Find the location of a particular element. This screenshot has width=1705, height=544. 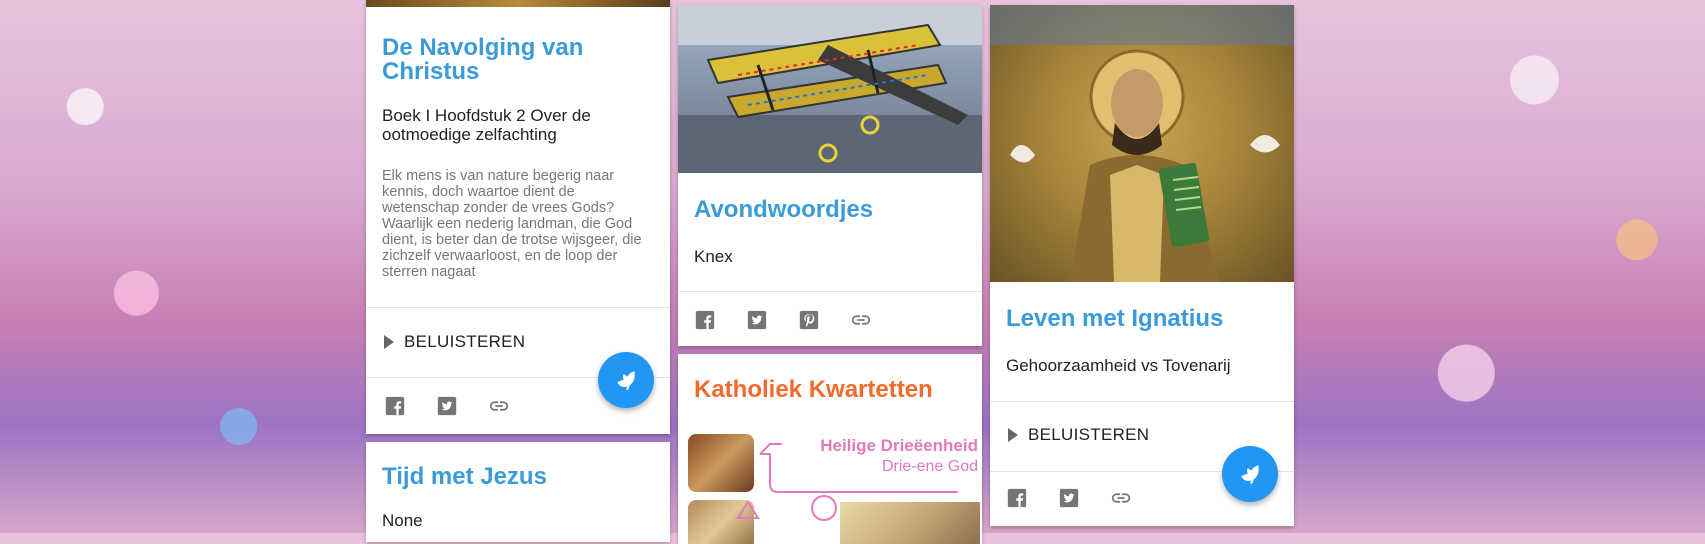

card-title: Katholiek Kwartetten is located at coordinates (813, 390).